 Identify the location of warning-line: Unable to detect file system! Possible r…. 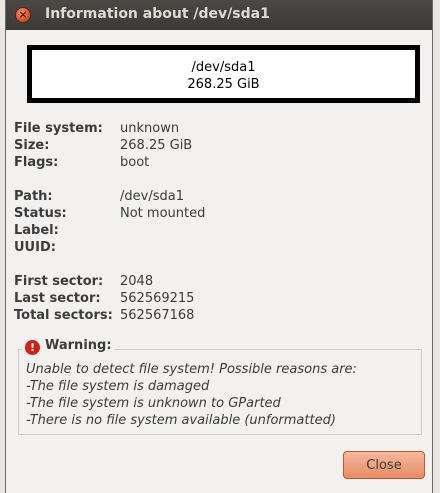
(191, 369).